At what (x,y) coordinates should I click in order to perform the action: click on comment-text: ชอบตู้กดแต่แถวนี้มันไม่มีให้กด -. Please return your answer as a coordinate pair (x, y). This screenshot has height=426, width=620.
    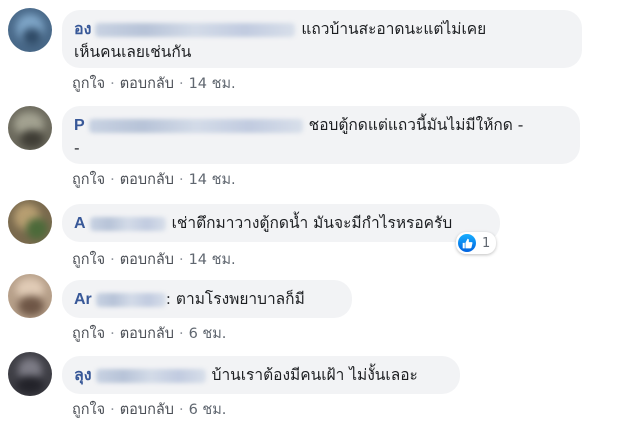
    Looking at the image, I should click on (416, 125).